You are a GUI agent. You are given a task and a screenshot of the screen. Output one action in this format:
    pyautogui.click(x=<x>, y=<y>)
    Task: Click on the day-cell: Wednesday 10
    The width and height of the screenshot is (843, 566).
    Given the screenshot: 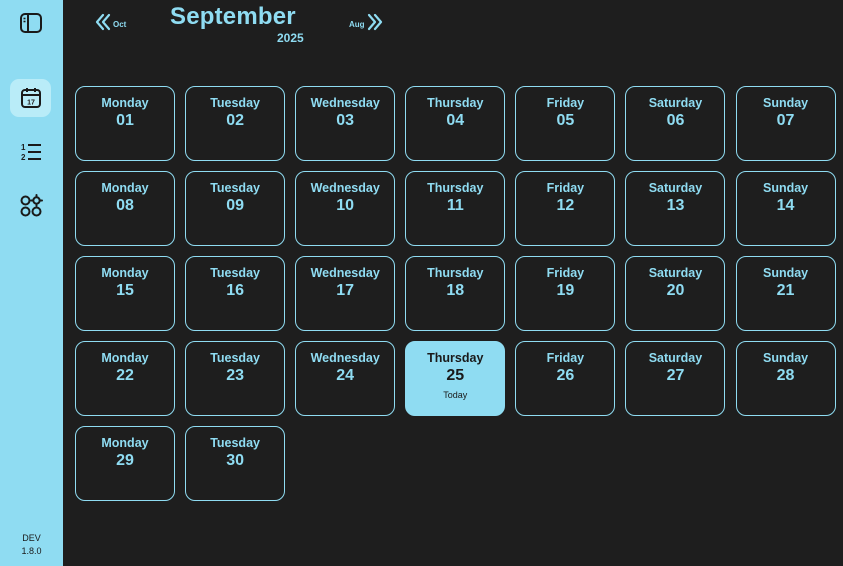 What is the action you would take?
    pyautogui.click(x=345, y=208)
    